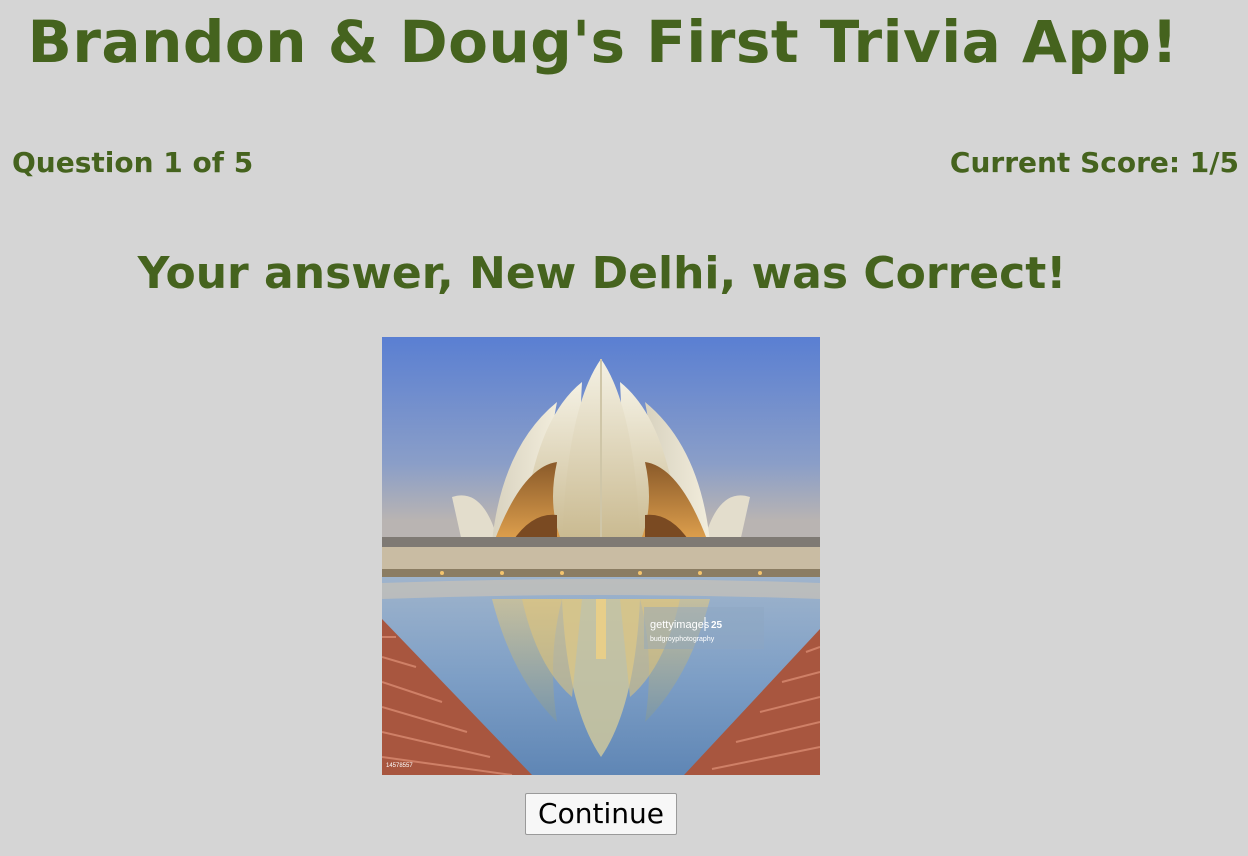  What do you see at coordinates (399, 766) in the screenshot?
I see `image-id: 14578557` at bounding box center [399, 766].